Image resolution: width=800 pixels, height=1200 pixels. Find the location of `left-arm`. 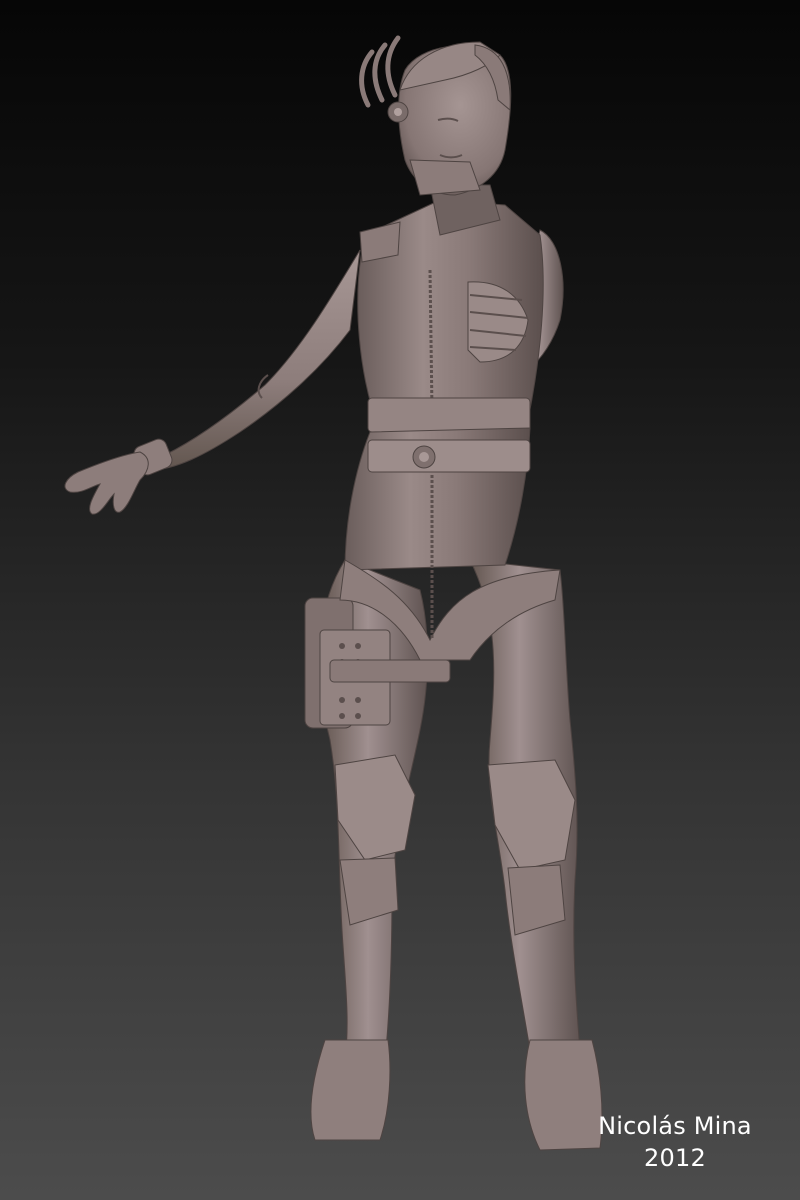

left-arm is located at coordinates (212, 382).